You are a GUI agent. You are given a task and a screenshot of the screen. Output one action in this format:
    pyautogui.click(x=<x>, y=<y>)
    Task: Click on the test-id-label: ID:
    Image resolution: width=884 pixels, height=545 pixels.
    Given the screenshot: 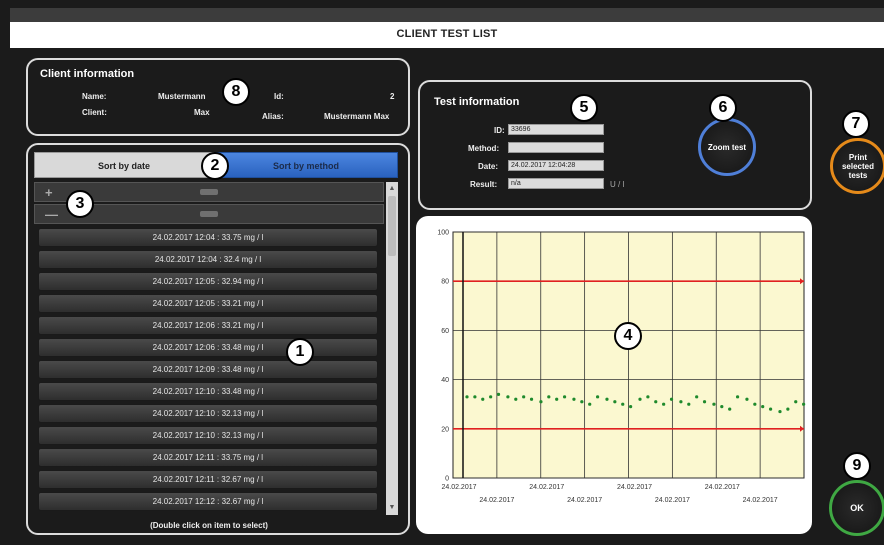 What is the action you would take?
    pyautogui.click(x=499, y=130)
    